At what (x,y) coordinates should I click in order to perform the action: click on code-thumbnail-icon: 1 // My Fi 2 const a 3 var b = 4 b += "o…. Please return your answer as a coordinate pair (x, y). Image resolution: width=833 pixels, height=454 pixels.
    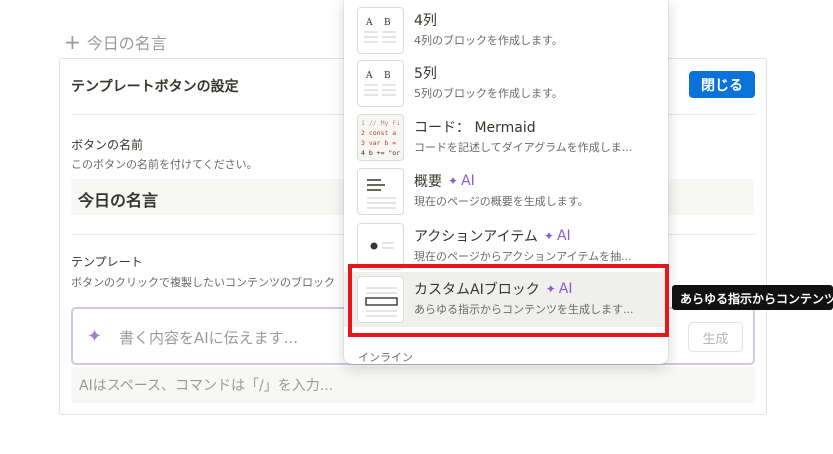
    Looking at the image, I should click on (380, 137).